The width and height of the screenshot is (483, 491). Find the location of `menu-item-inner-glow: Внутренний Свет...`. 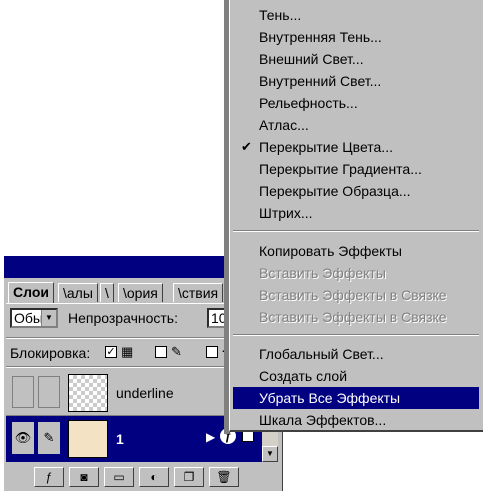

menu-item-inner-glow: Внутренний Свет... is located at coordinates (356, 81).